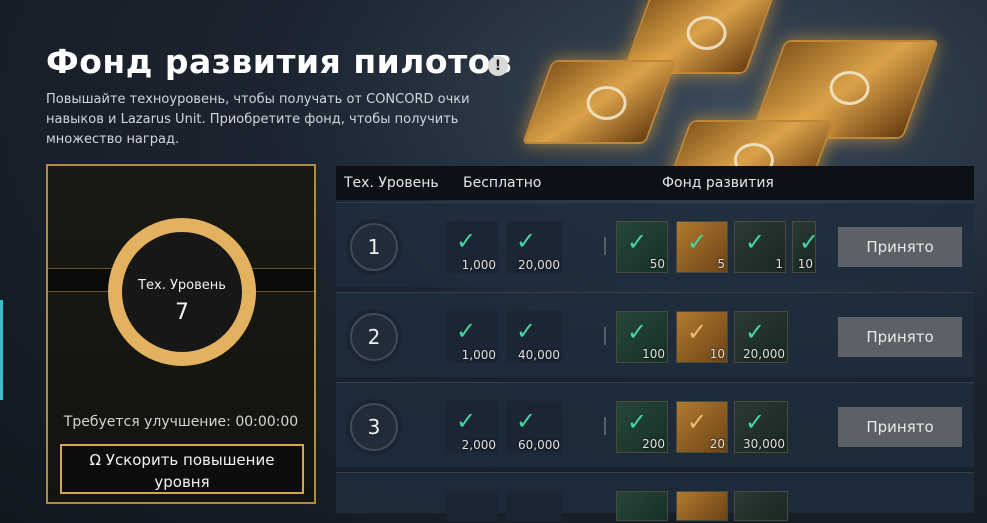 This screenshot has height=523, width=987. I want to click on item-count: 60,000, so click(539, 445).